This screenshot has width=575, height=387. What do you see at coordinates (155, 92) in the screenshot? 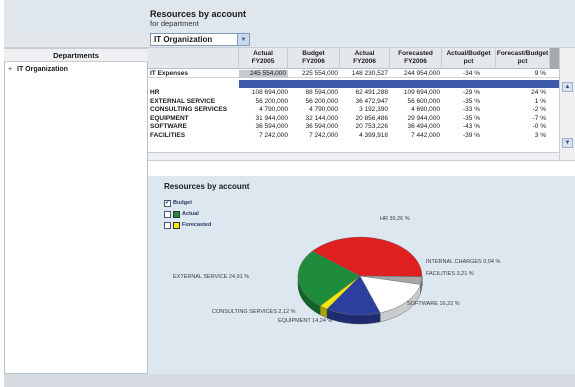
I see `row-label: HR` at bounding box center [155, 92].